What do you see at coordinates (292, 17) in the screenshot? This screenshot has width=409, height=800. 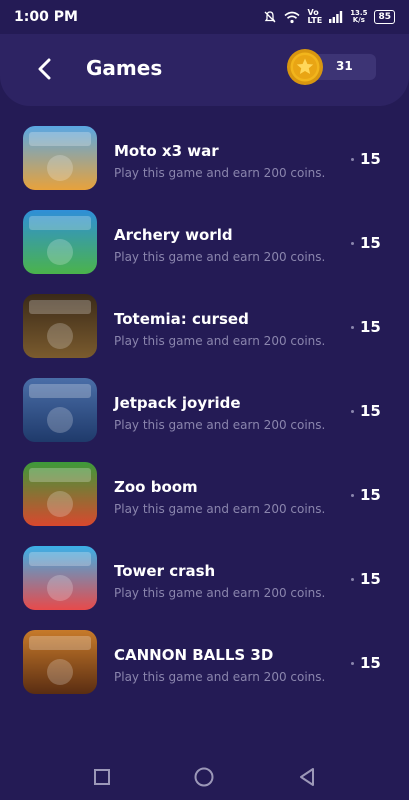 I see `wifi-icon` at bounding box center [292, 17].